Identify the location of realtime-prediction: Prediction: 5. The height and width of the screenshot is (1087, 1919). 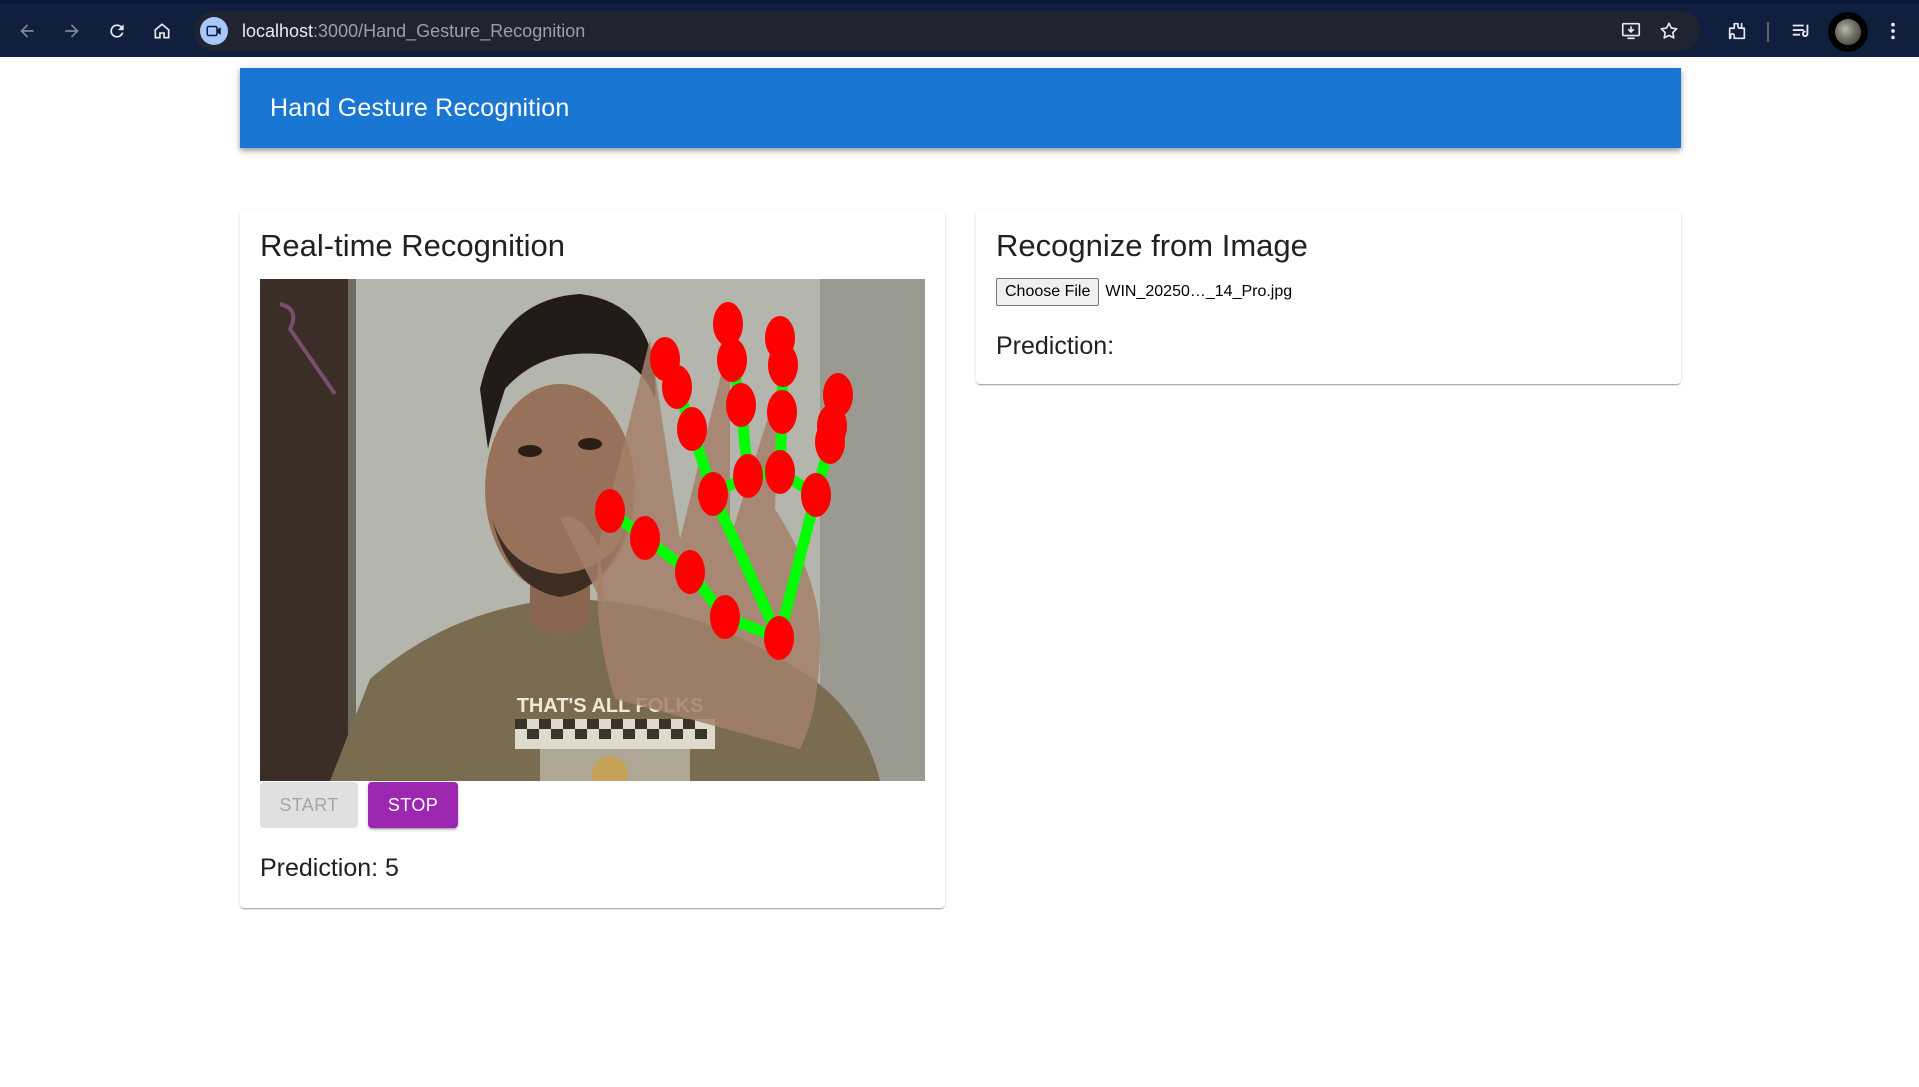
(329, 868).